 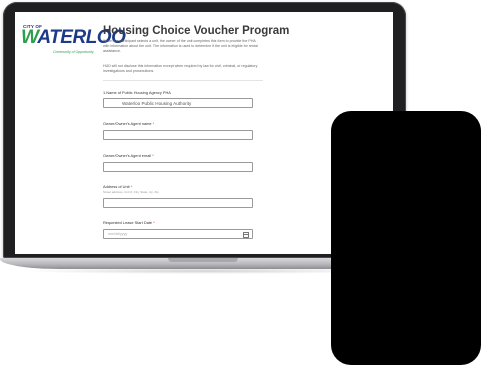 I want to click on pha-name-label-text: 1.Name of Public Housing Agency PHA, so click(x=137, y=92).